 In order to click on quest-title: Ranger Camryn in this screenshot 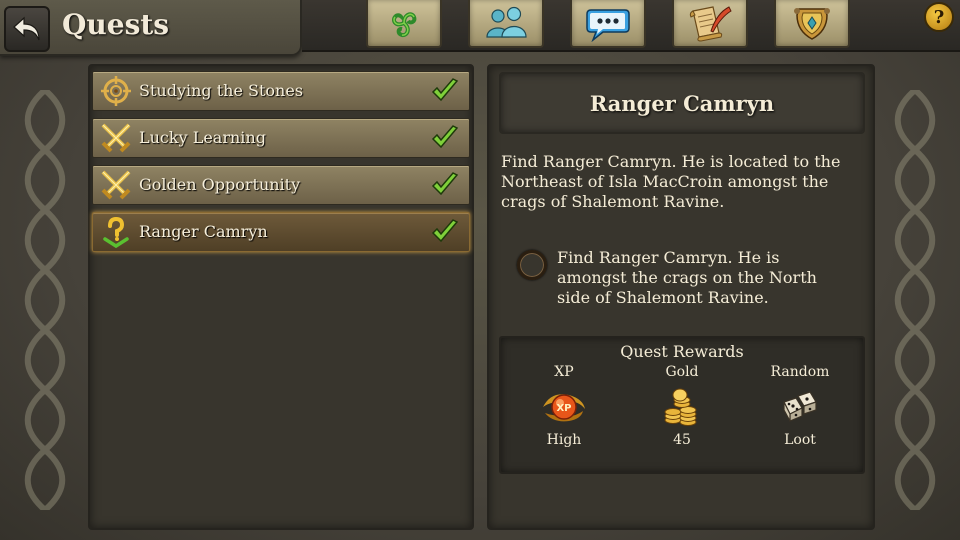, I will do `click(682, 103)`.